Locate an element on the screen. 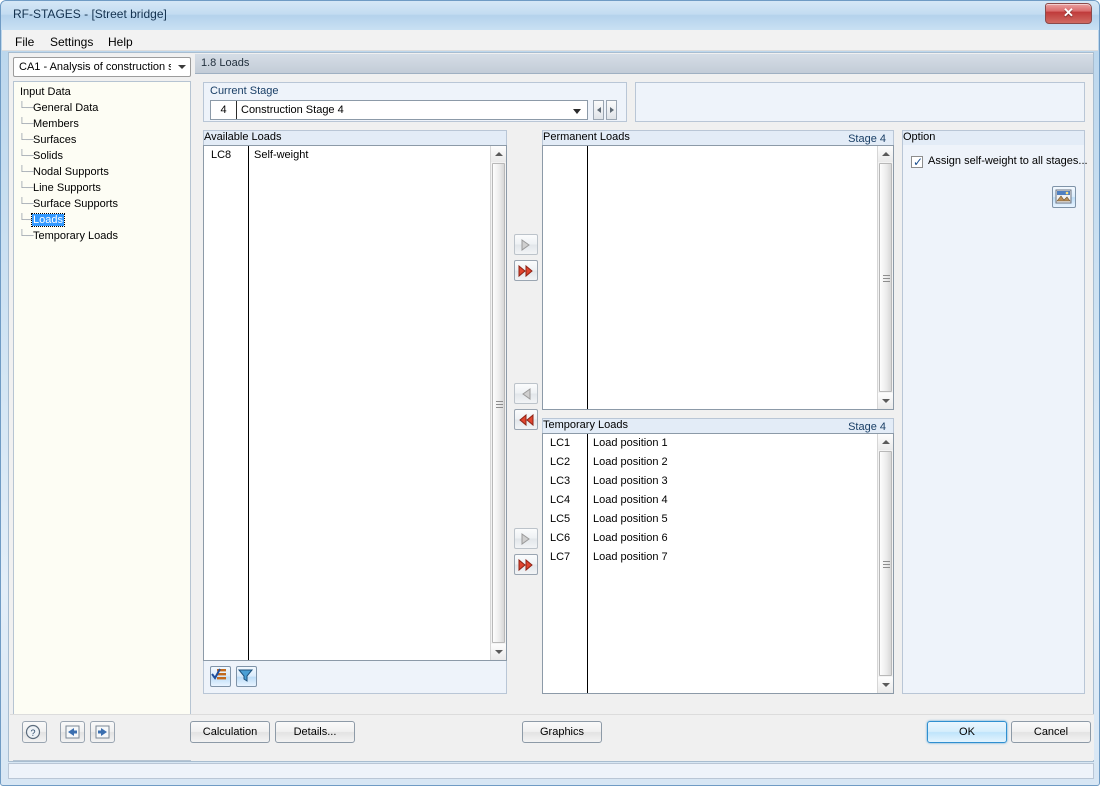 The width and height of the screenshot is (1100, 786). help-icon: ? is located at coordinates (33, 732).